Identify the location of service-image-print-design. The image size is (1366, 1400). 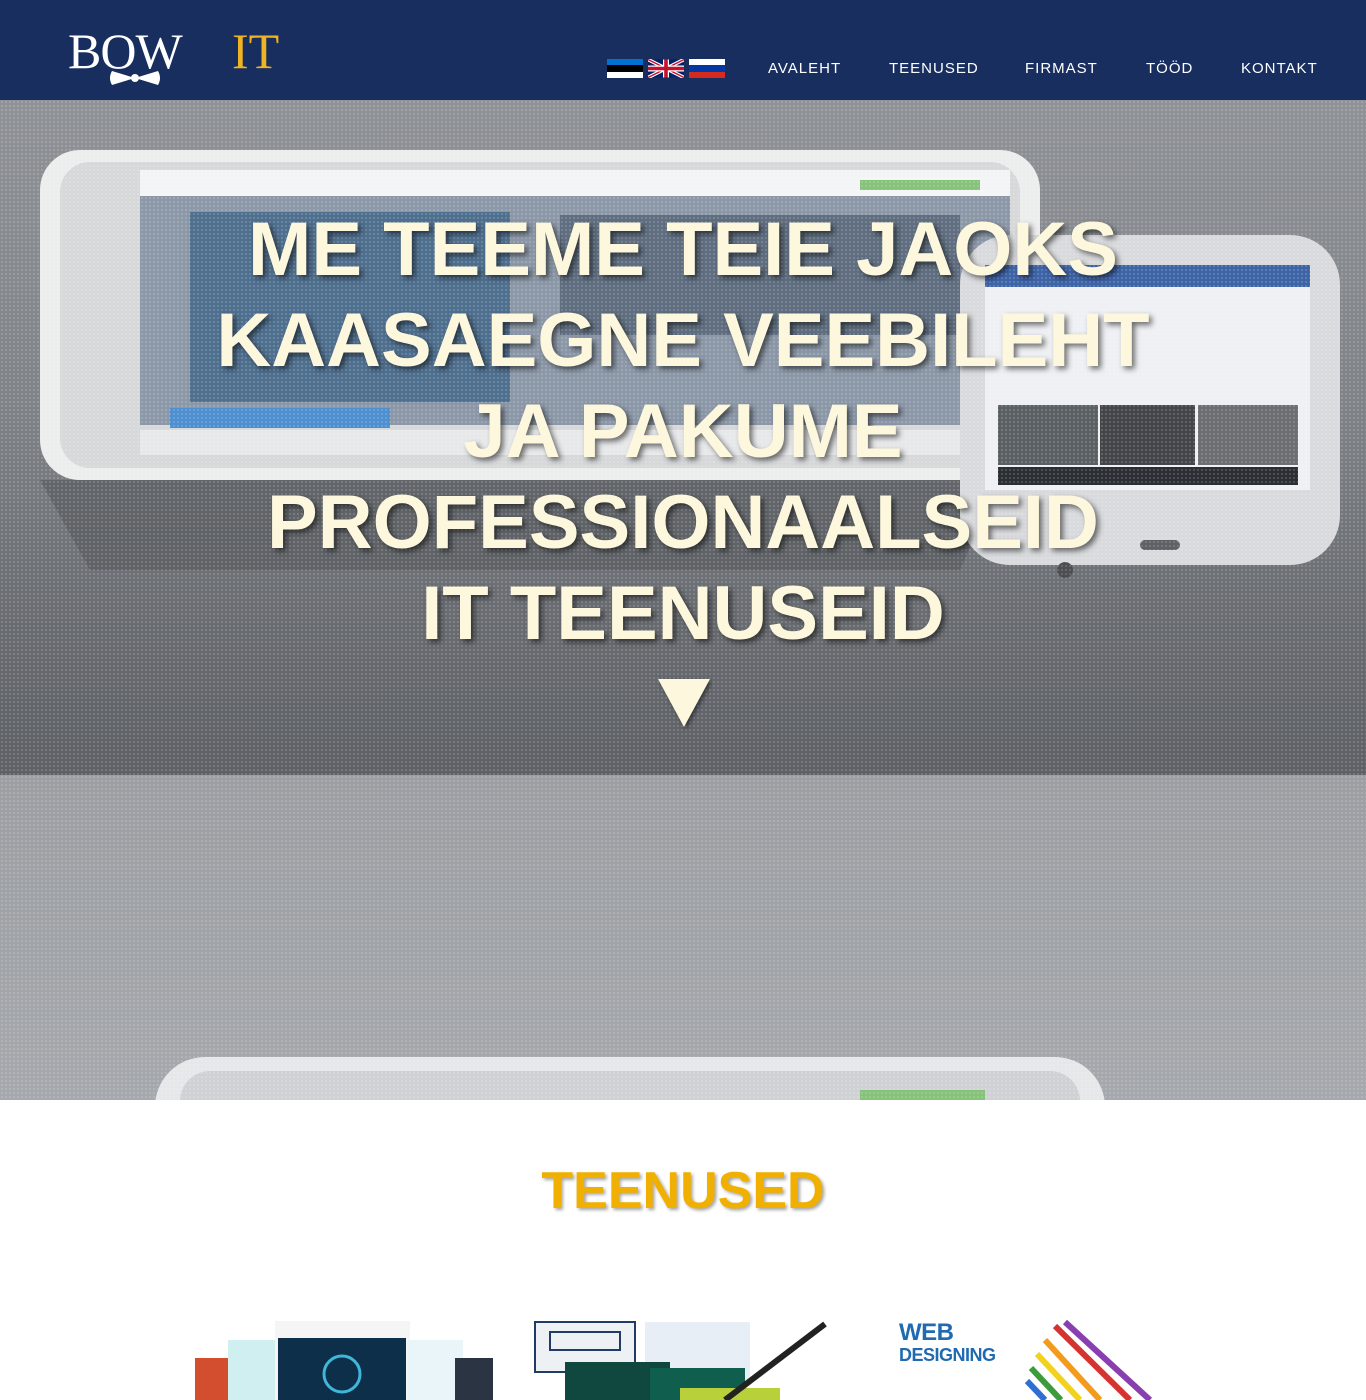
(682, 1359).